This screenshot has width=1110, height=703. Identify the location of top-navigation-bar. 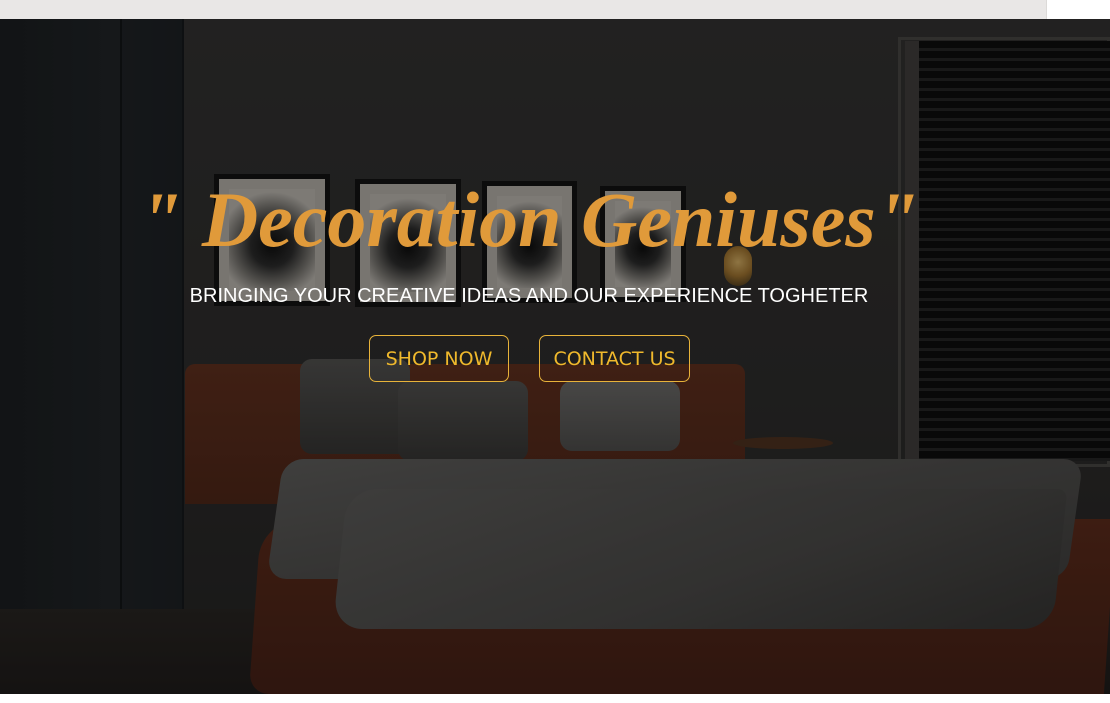
(523, 9).